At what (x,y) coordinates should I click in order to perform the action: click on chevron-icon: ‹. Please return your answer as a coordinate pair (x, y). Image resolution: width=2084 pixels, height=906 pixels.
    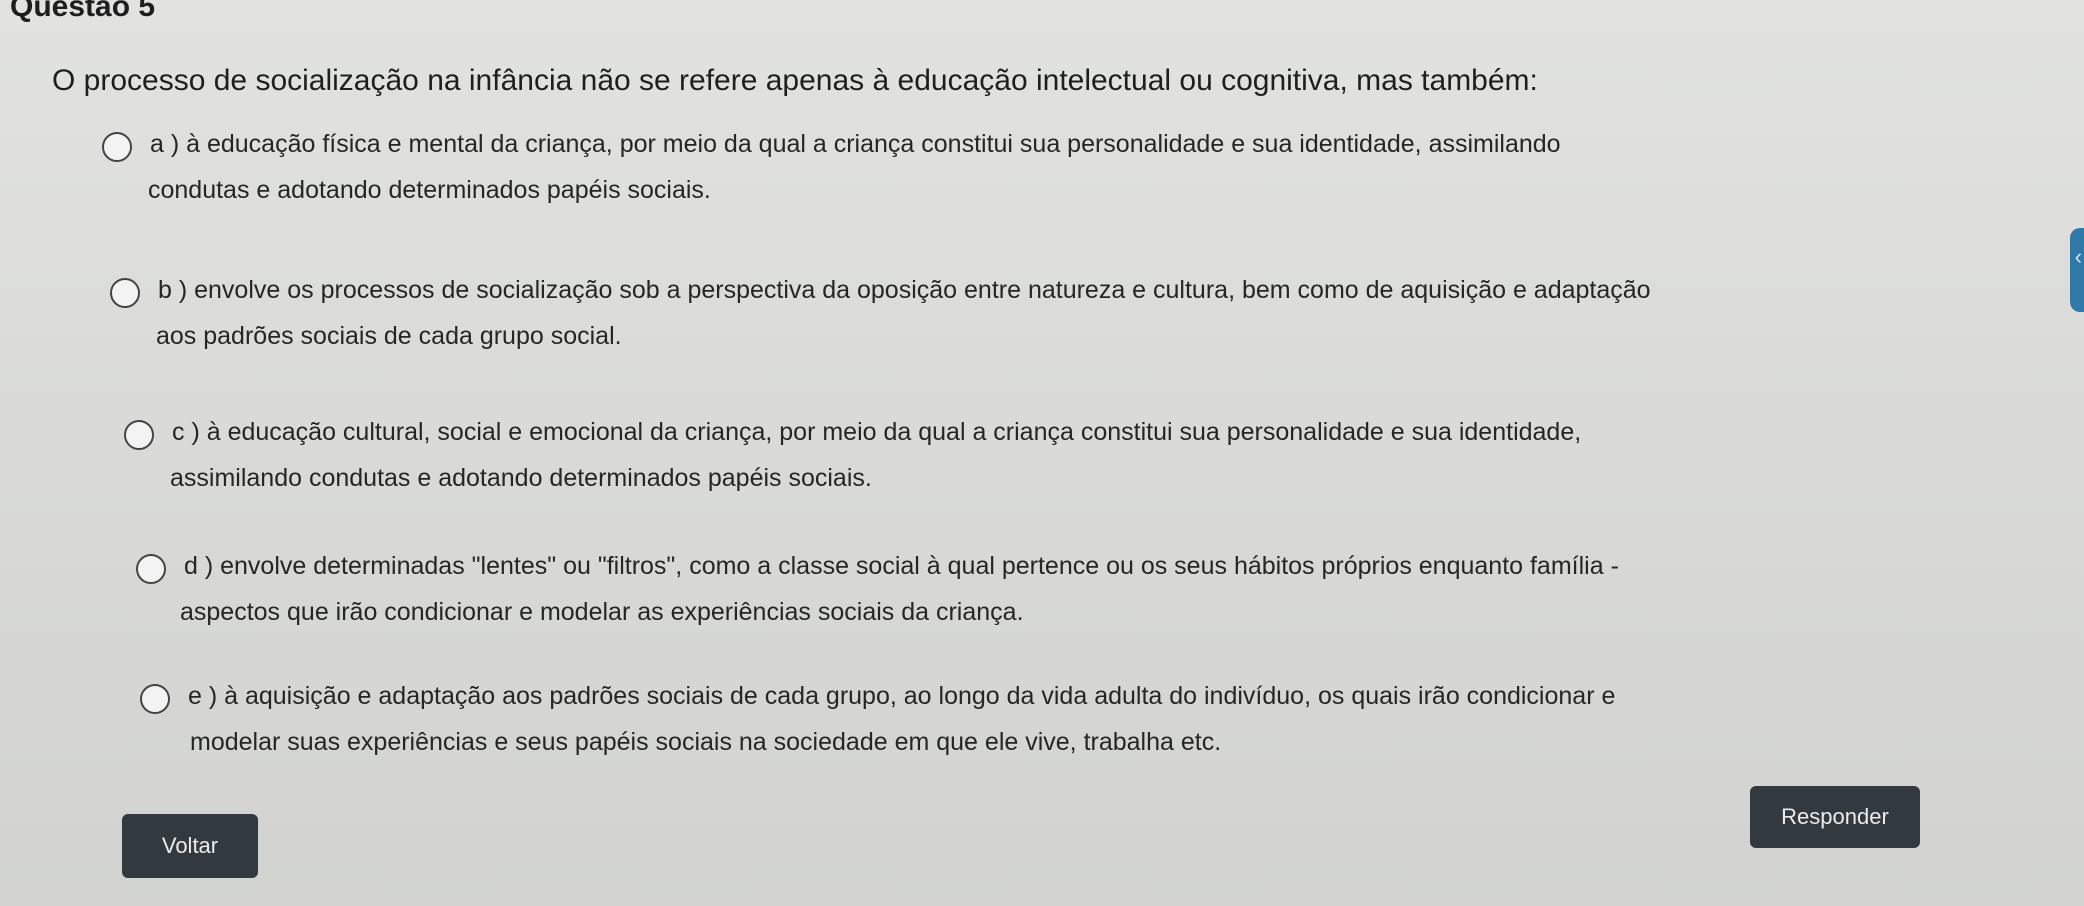
    Looking at the image, I should click on (2078, 256).